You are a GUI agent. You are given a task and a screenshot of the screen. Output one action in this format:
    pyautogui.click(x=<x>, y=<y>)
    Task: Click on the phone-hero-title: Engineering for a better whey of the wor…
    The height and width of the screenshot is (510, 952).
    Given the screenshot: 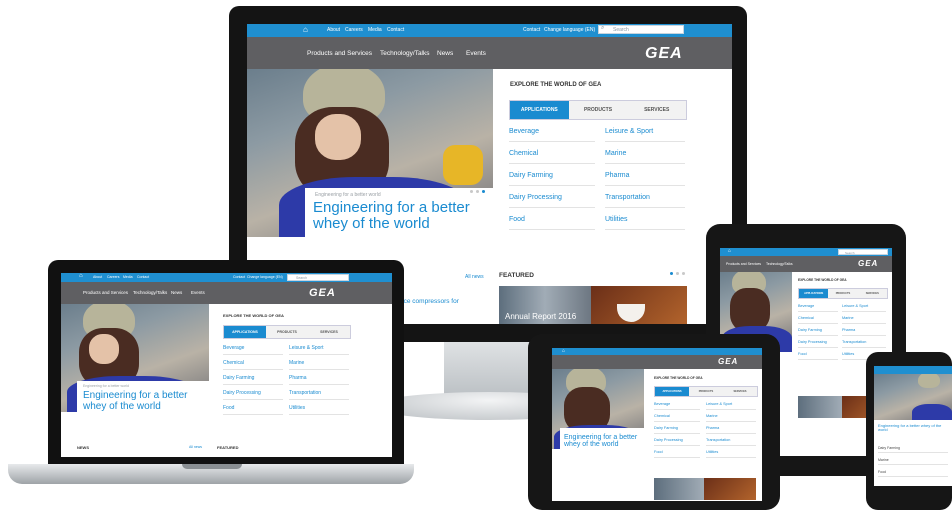 What is the action you would take?
    pyautogui.click(x=913, y=427)
    